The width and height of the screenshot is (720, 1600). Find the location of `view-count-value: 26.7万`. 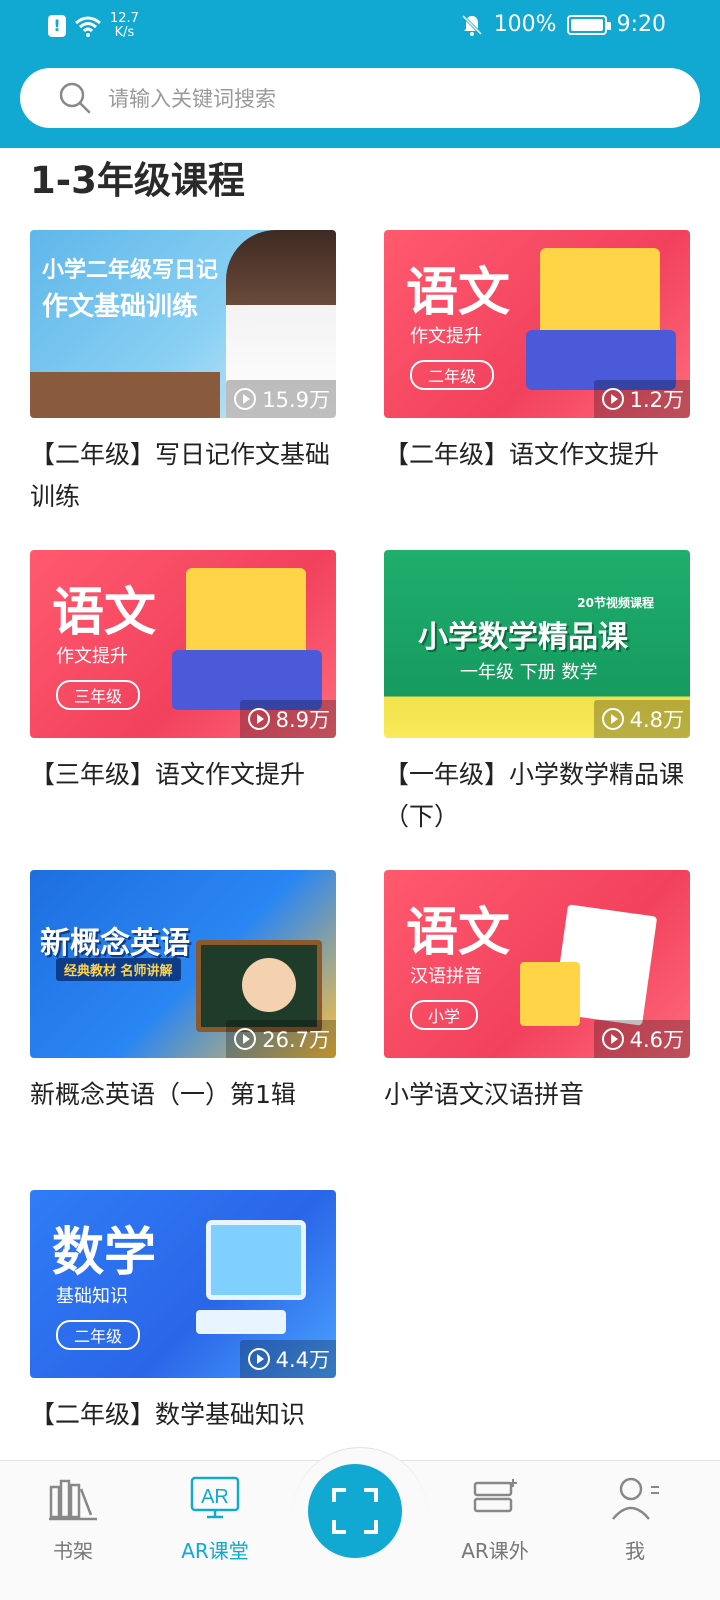

view-count-value: 26.7万 is located at coordinates (296, 1040).